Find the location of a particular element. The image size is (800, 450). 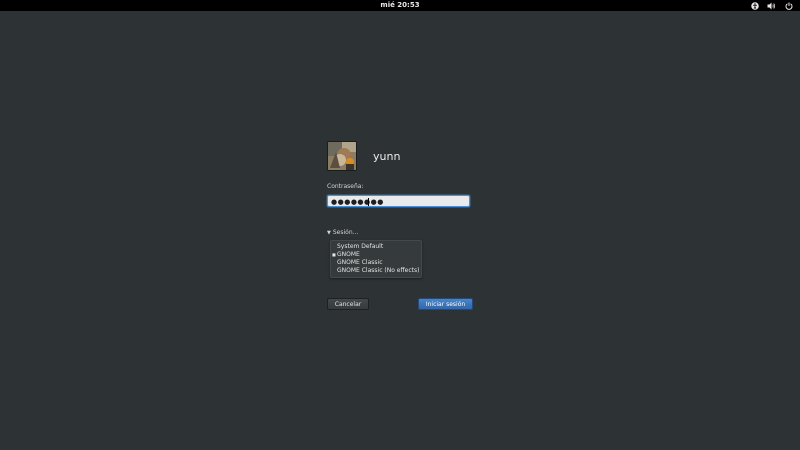

session-item-label: System Default is located at coordinates (360, 246).